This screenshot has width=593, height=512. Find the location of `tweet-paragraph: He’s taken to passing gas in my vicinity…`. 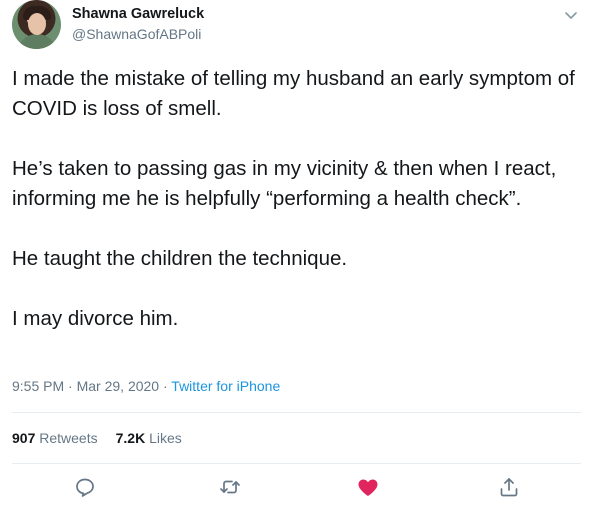

tweet-paragraph: He’s taken to passing gas in my vicinity… is located at coordinates (284, 183).